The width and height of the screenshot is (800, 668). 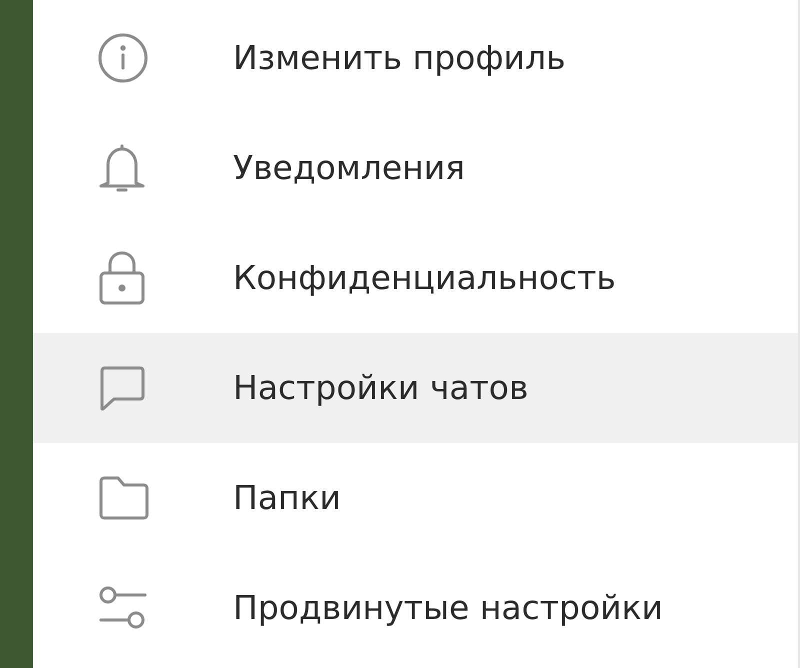 What do you see at coordinates (349, 168) in the screenshot?
I see `menu-item-label: Уведомления` at bounding box center [349, 168].